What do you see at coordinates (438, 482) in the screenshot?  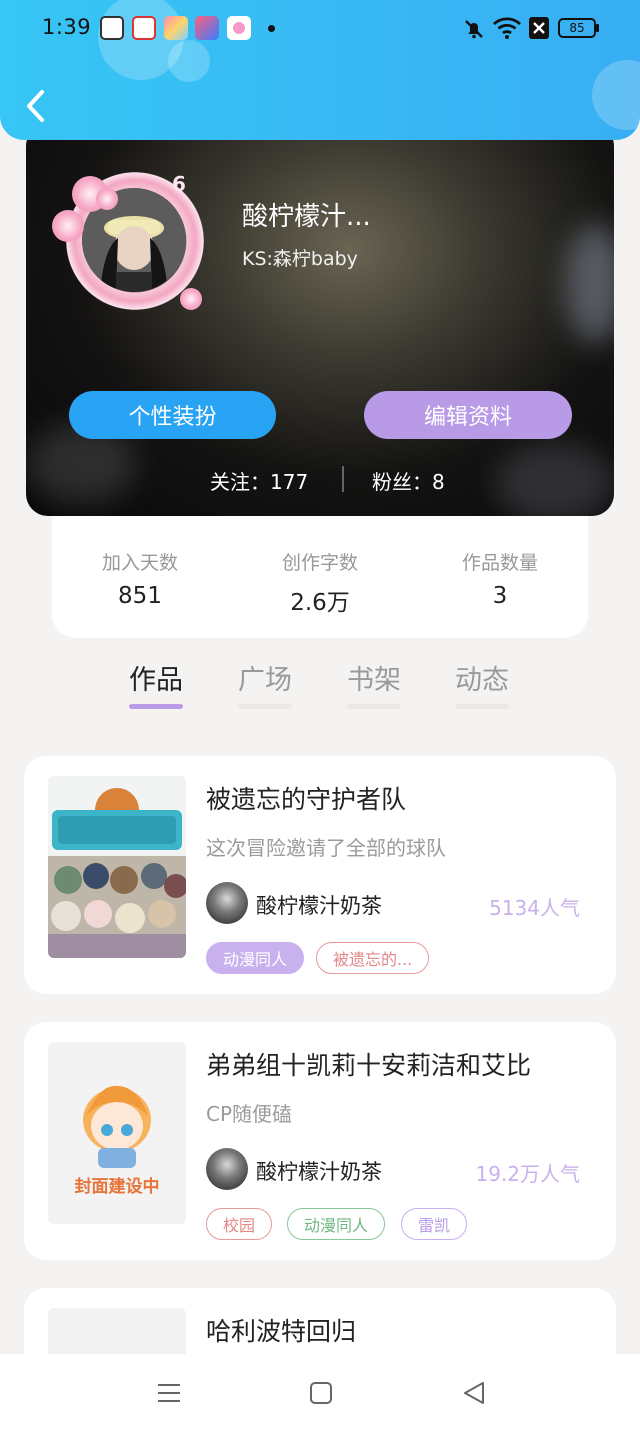 I see `fans-value: 8` at bounding box center [438, 482].